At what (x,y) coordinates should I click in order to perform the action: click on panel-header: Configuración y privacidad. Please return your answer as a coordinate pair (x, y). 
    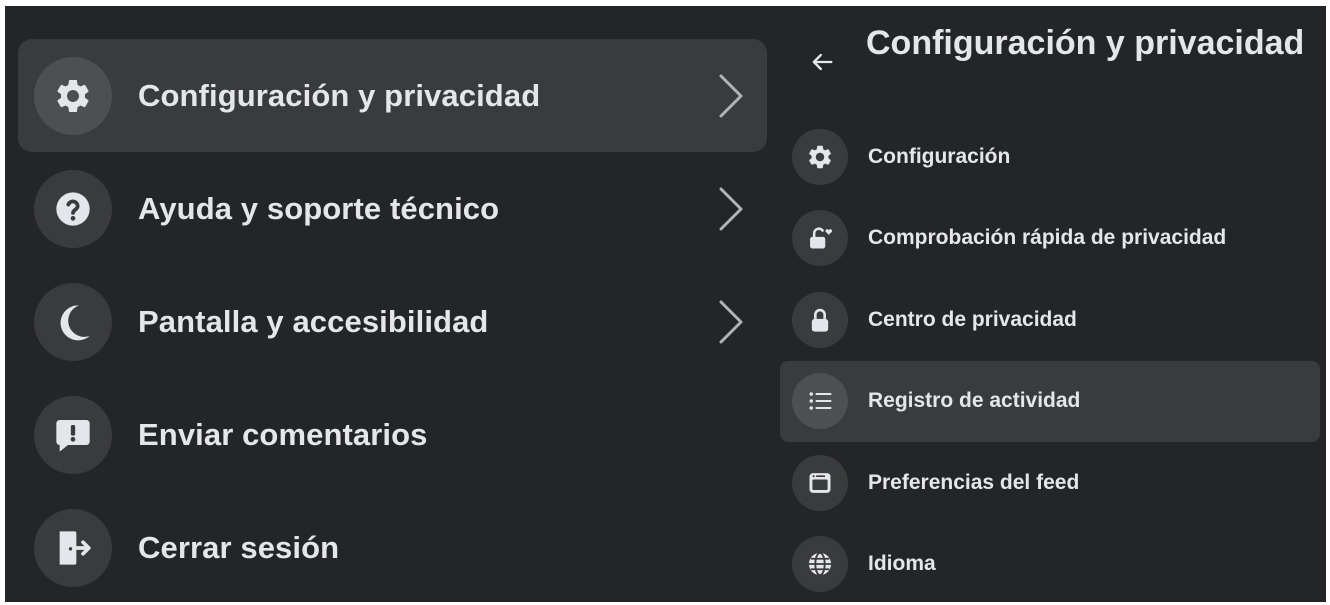
    Looking at the image, I should click on (1052, 64).